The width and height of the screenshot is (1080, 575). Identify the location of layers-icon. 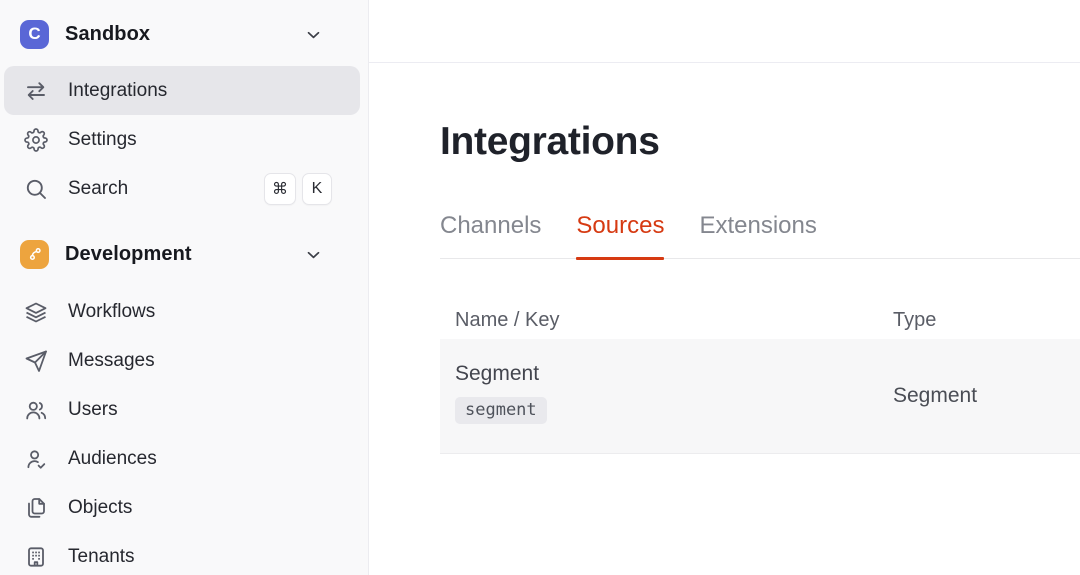
(36, 312).